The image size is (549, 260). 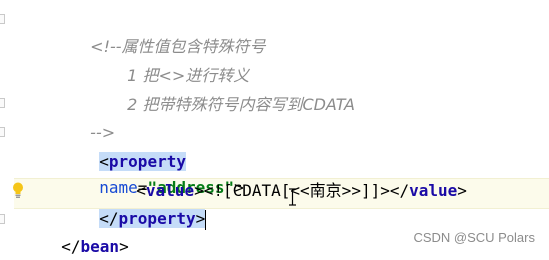 What do you see at coordinates (104, 161) in the screenshot?
I see `tag-bracket: <` at bounding box center [104, 161].